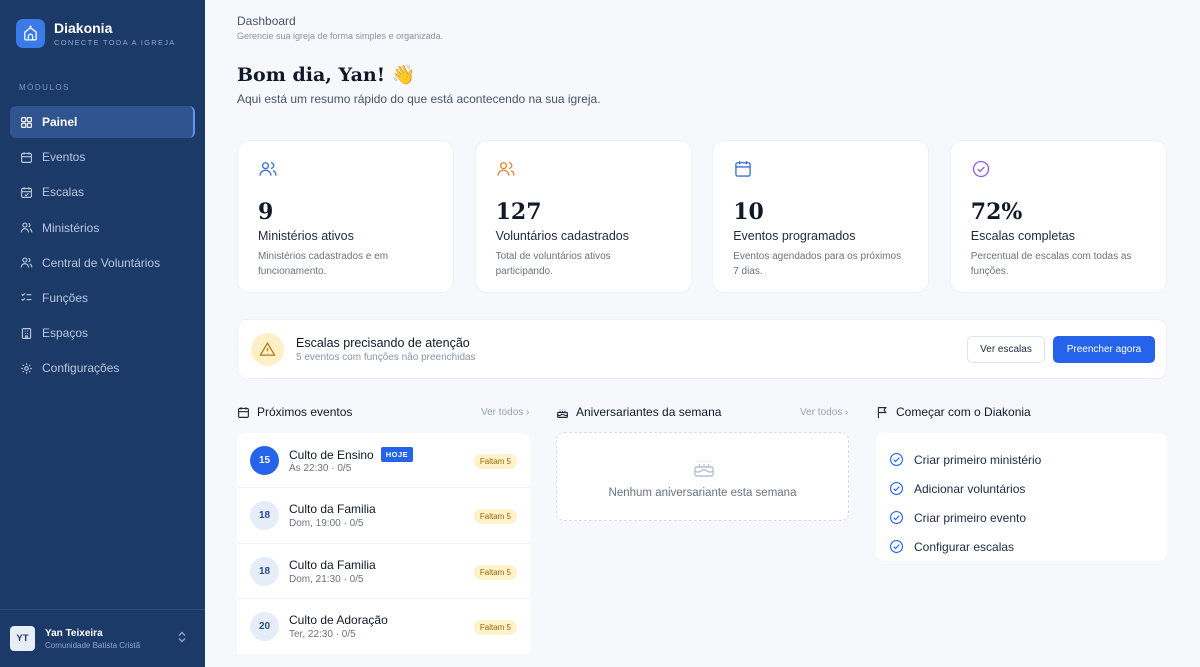 The image size is (1200, 667). Describe the element at coordinates (397, 454) in the screenshot. I see `today-badge: HOJE` at that location.